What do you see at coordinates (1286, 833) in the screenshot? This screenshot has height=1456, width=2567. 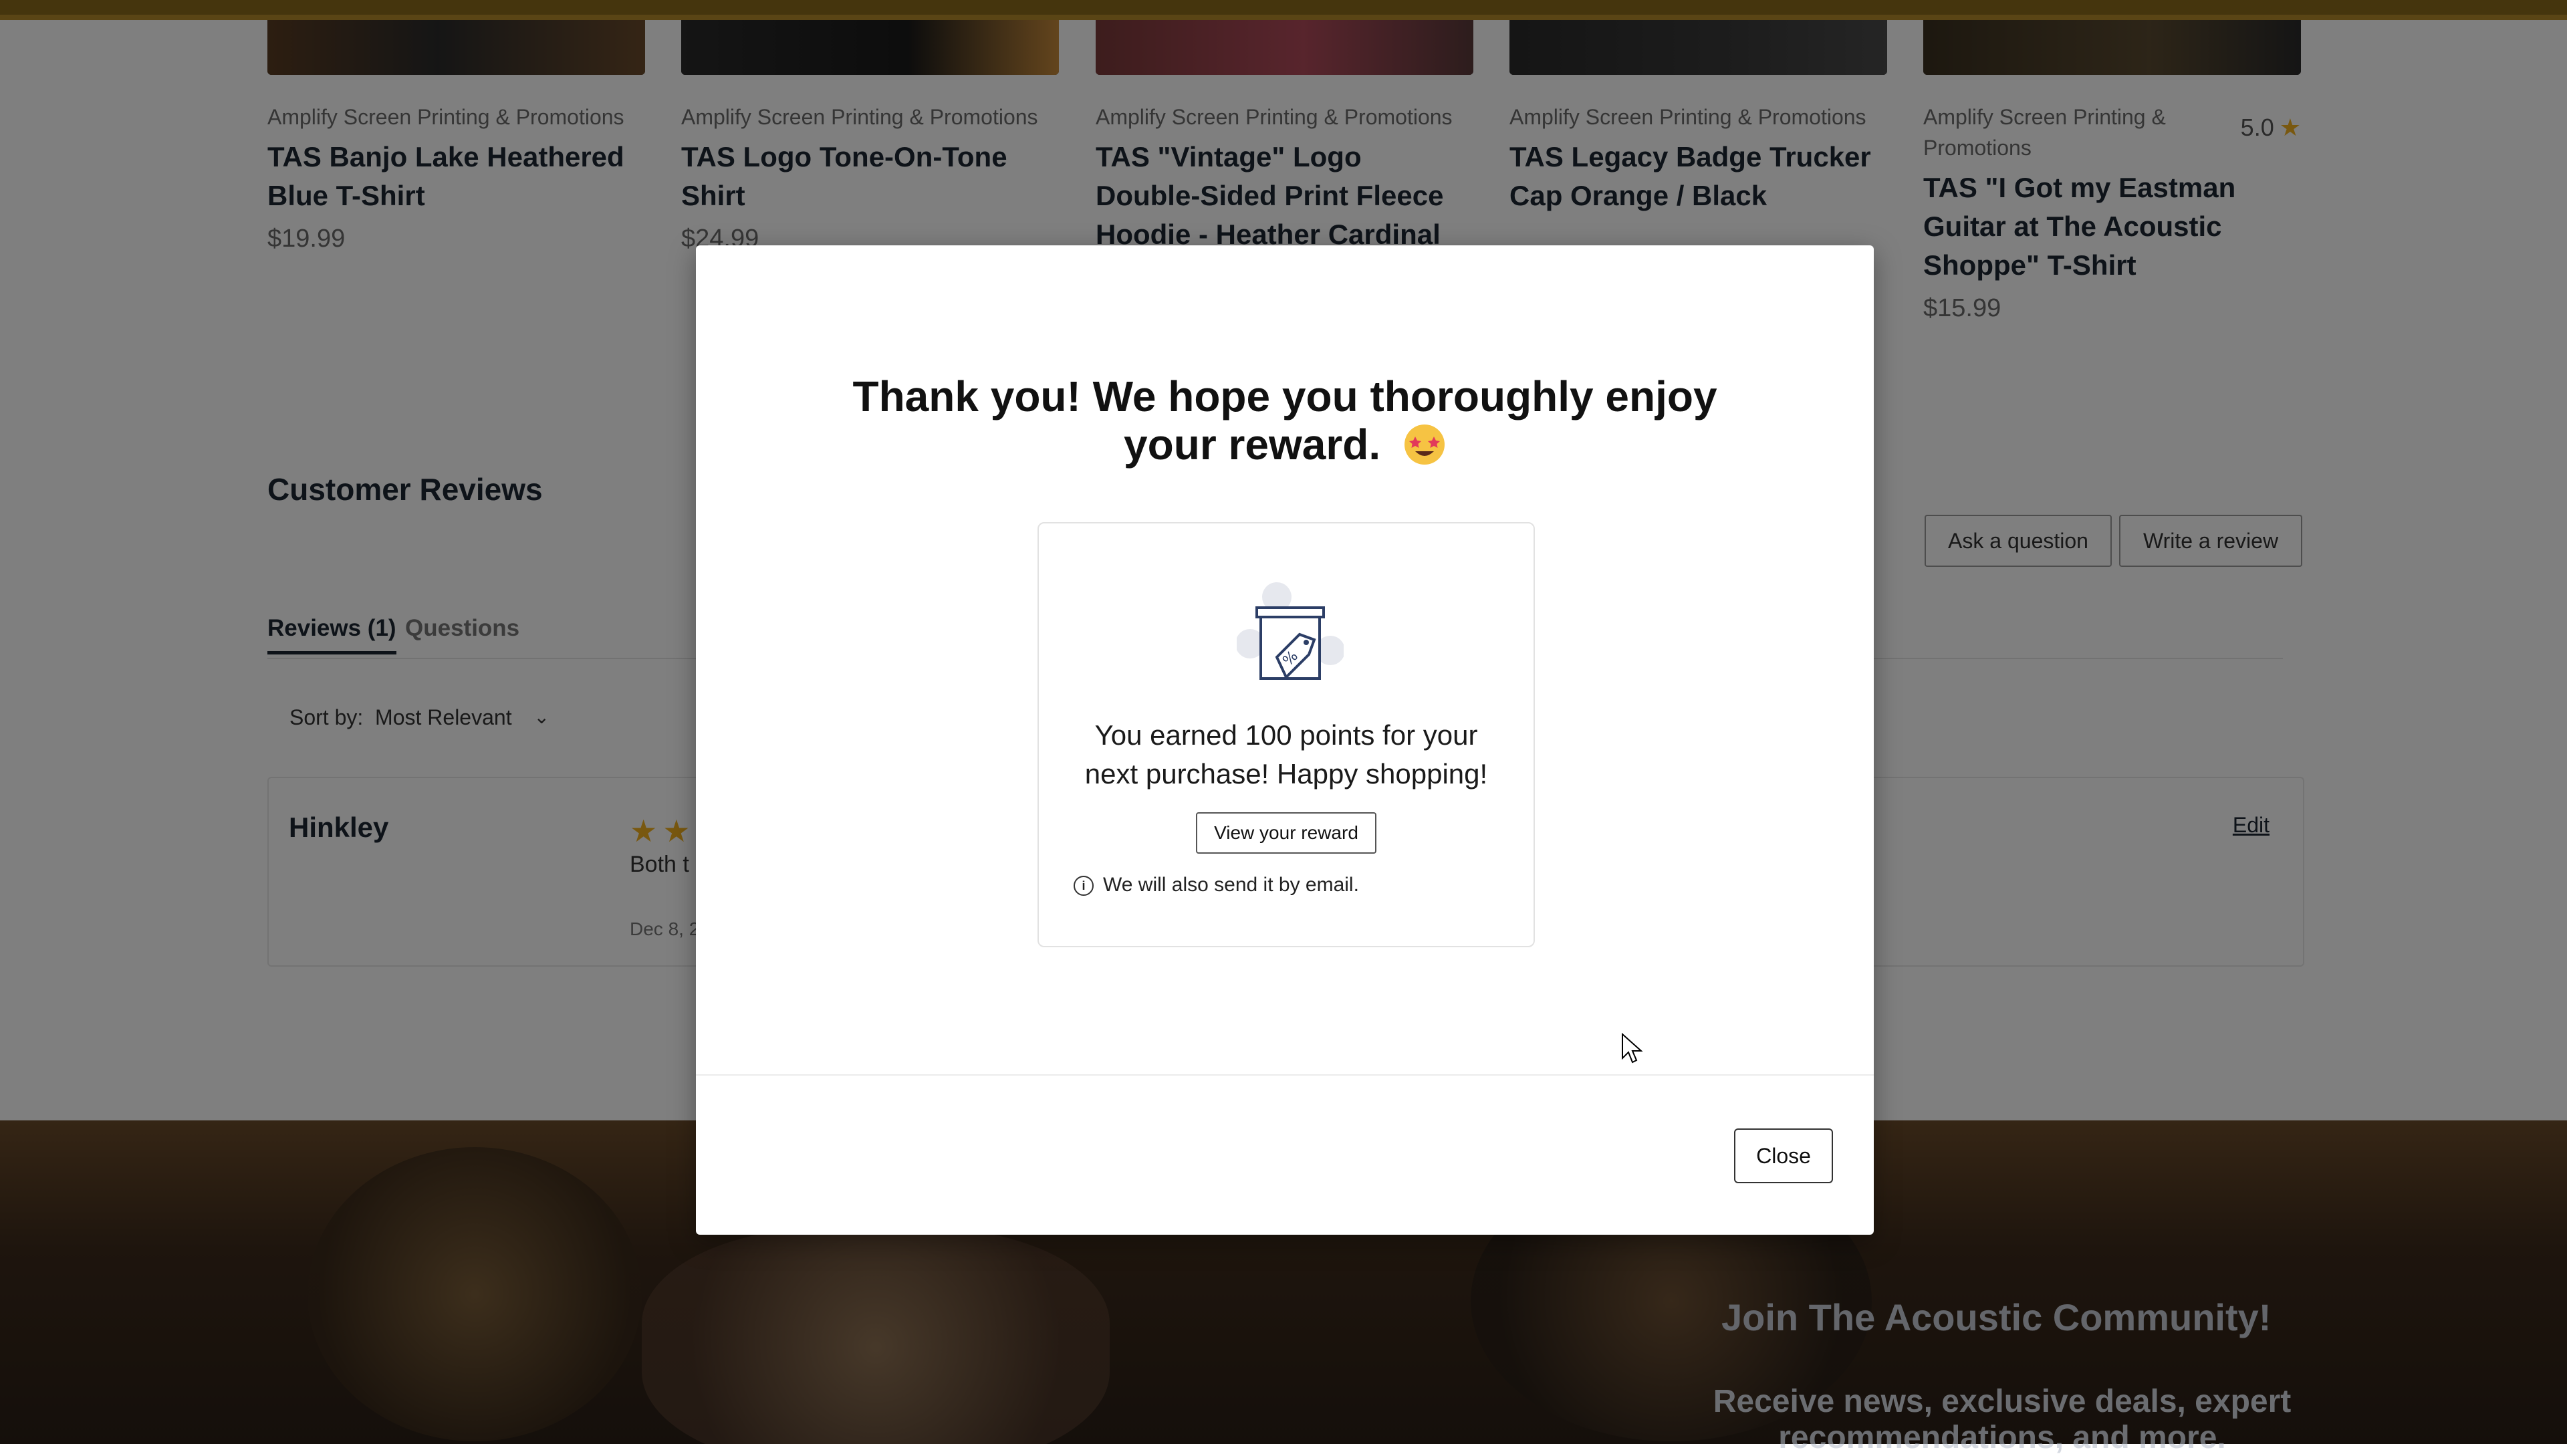 I see `view-reward-button: View your reward` at bounding box center [1286, 833].